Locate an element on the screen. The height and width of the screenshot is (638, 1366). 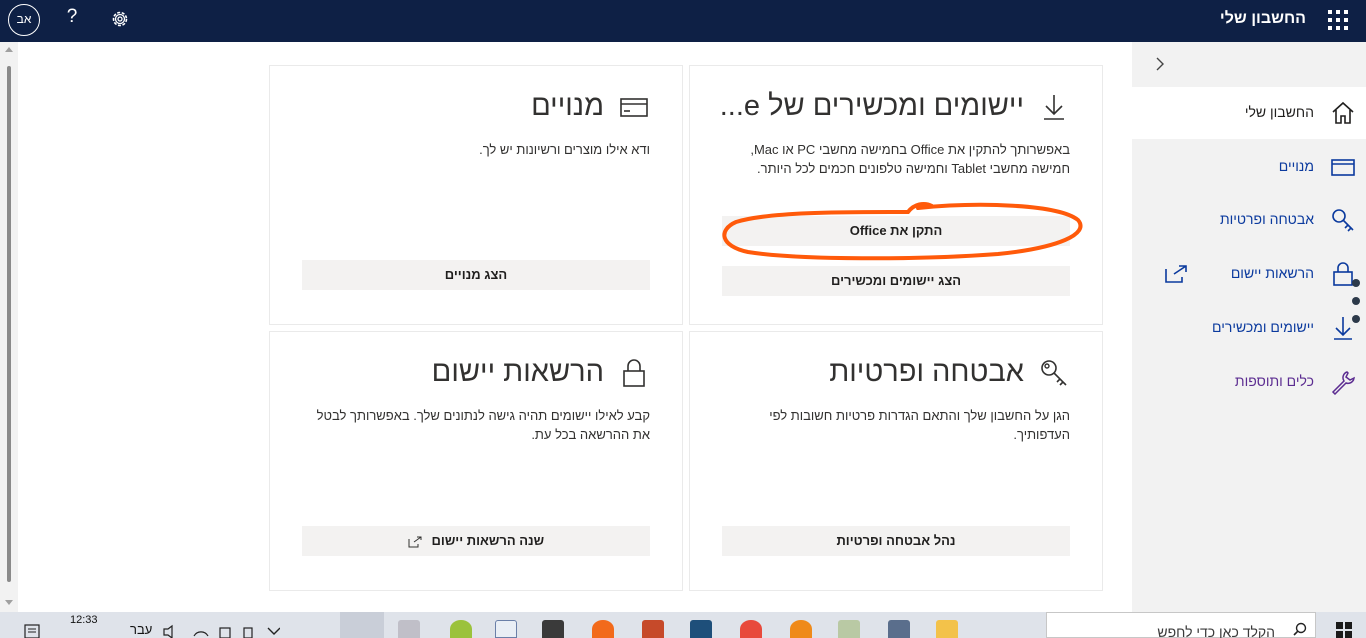
sidebar-item-security: אבטחה ופרטיות is located at coordinates (1249, 220).